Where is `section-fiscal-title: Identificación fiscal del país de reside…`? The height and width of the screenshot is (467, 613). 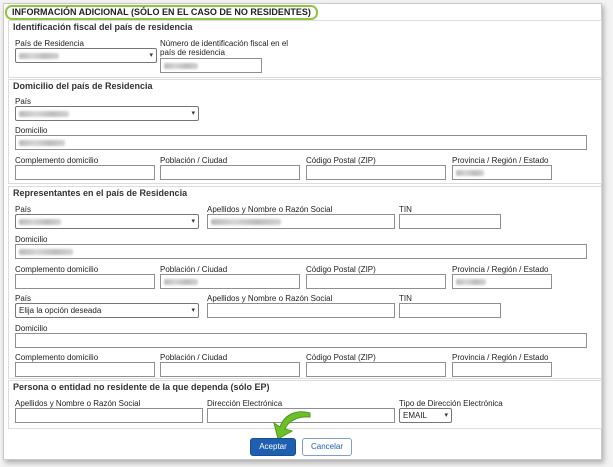
section-fiscal-title: Identificación fiscal del país de reside… is located at coordinates (103, 27).